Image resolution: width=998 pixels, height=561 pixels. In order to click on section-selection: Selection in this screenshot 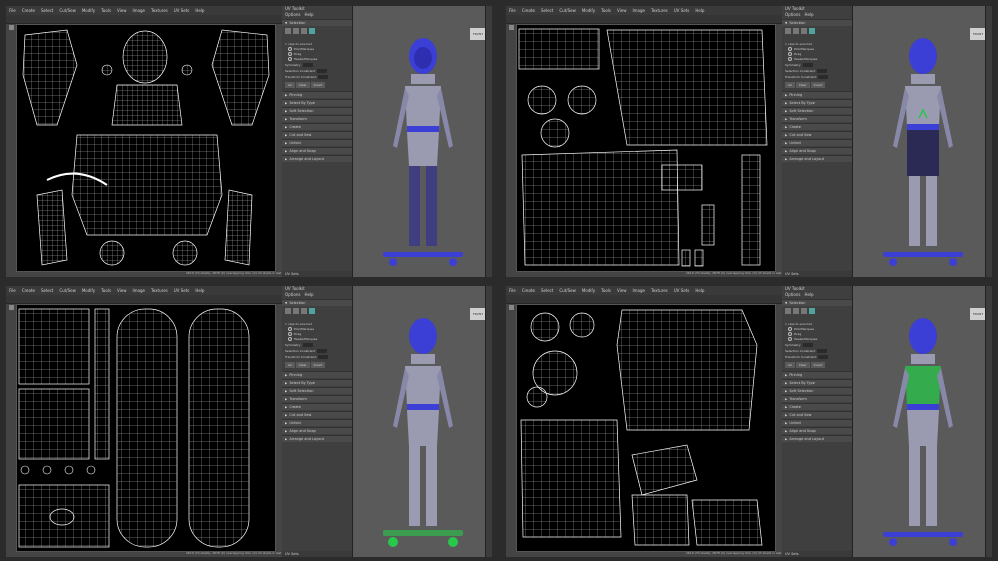, I will do `click(317, 302)`.